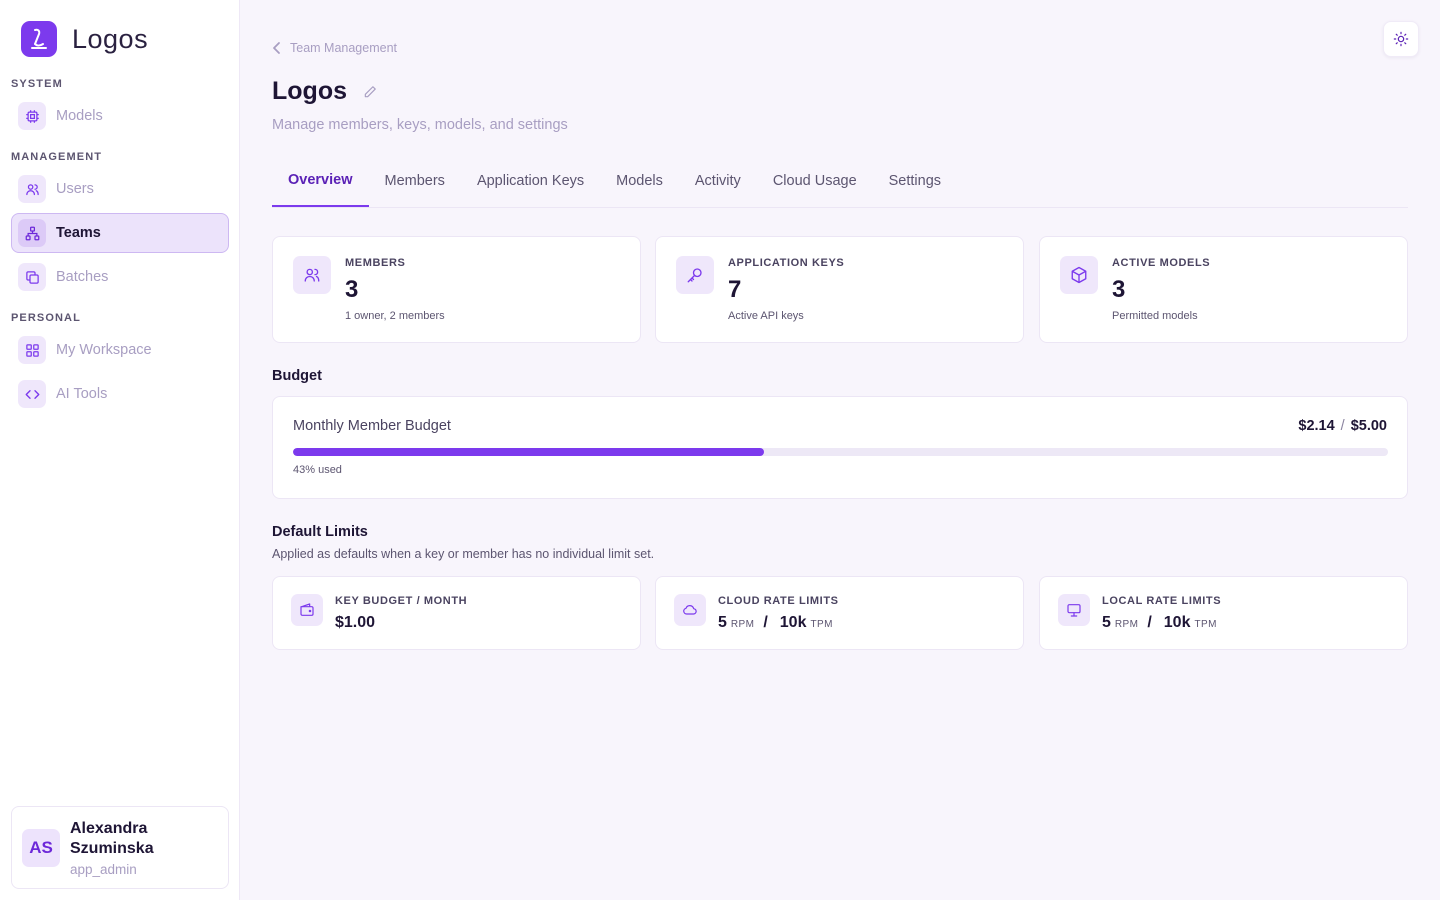  What do you see at coordinates (343, 48) in the screenshot?
I see `breadcrumb-link: Team Management` at bounding box center [343, 48].